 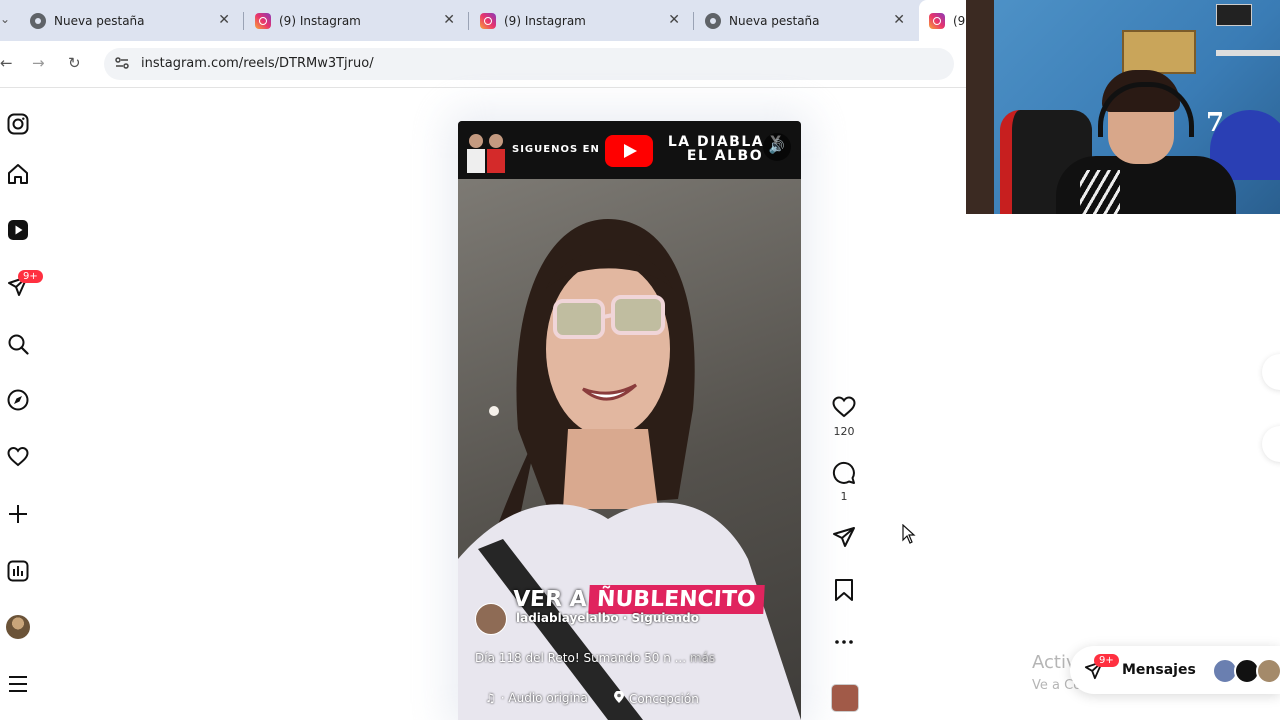 I want to click on reel-description: Día 118 del Reto! Sumando 50 n ... más, so click(x=595, y=658).